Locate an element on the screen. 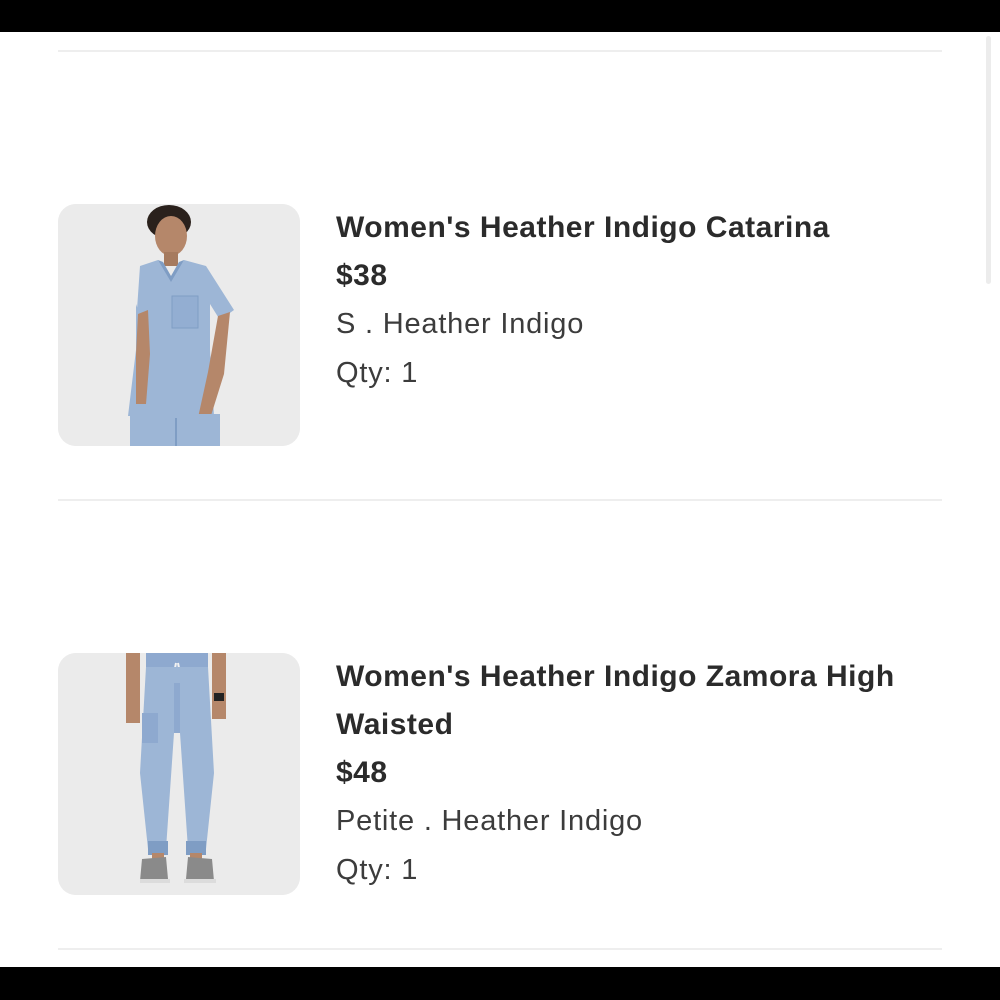 This screenshot has height=1000, width=1000. scrollbar-thumb is located at coordinates (988, 160).